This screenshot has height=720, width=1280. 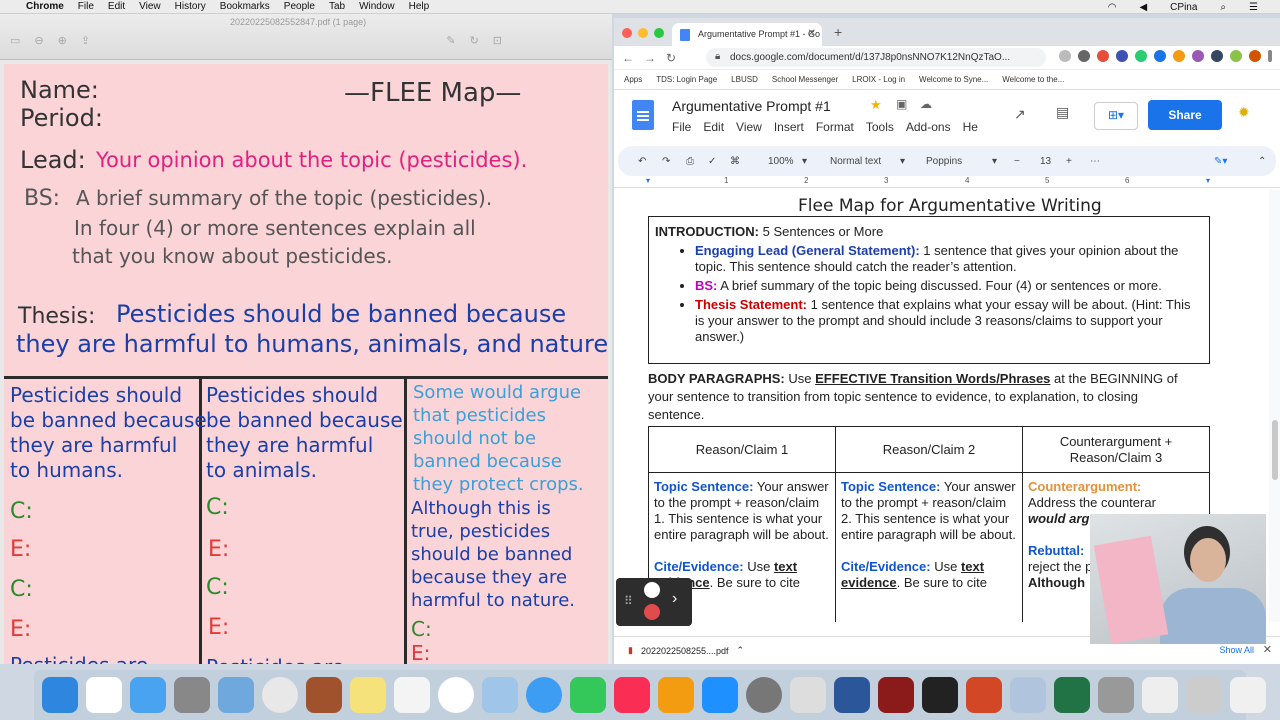 I want to click on launchpad-icon, so click(x=192, y=695).